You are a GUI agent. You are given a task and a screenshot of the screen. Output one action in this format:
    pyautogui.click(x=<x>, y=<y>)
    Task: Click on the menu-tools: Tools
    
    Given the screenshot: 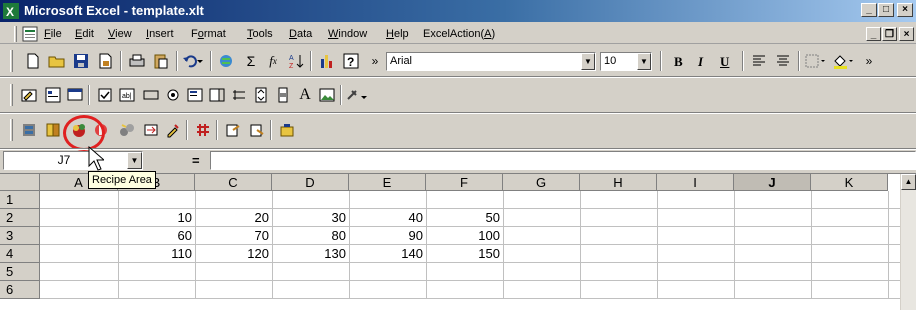 What is the action you would take?
    pyautogui.click(x=260, y=34)
    